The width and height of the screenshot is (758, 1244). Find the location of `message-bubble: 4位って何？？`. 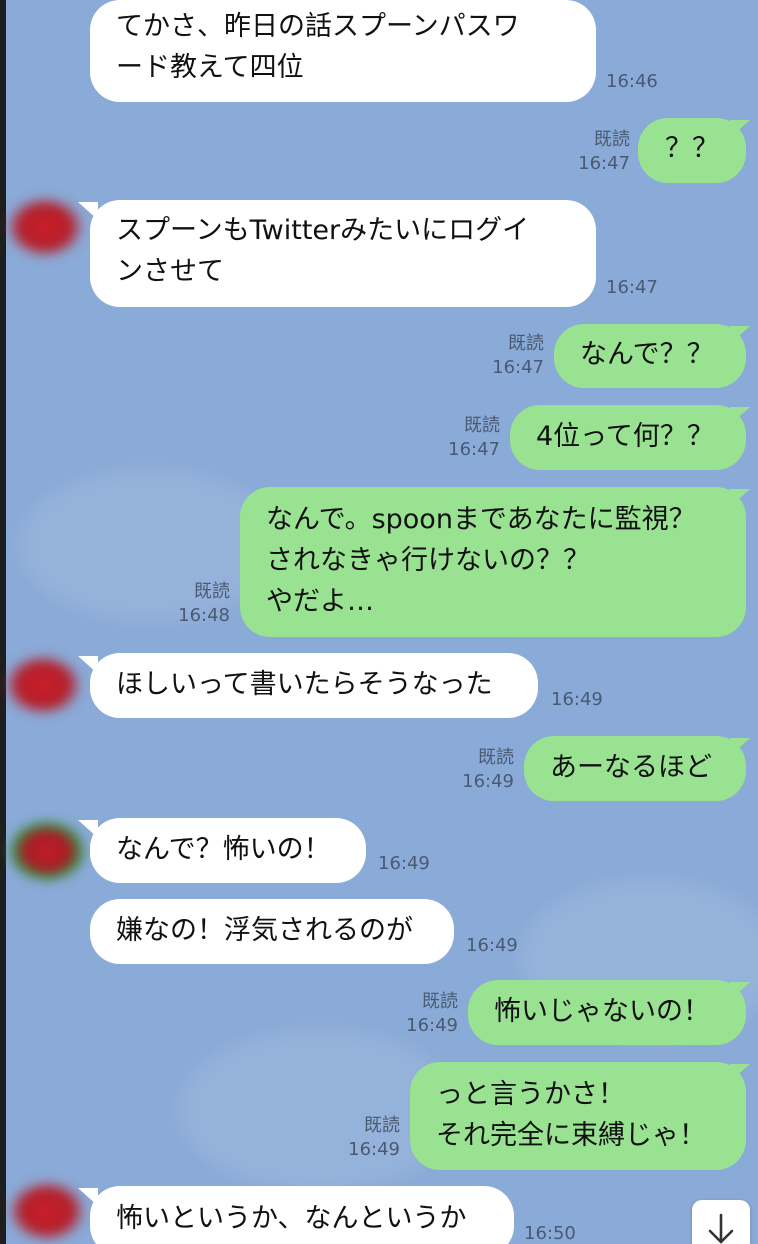

message-bubble: 4位って何？？ is located at coordinates (628, 437).